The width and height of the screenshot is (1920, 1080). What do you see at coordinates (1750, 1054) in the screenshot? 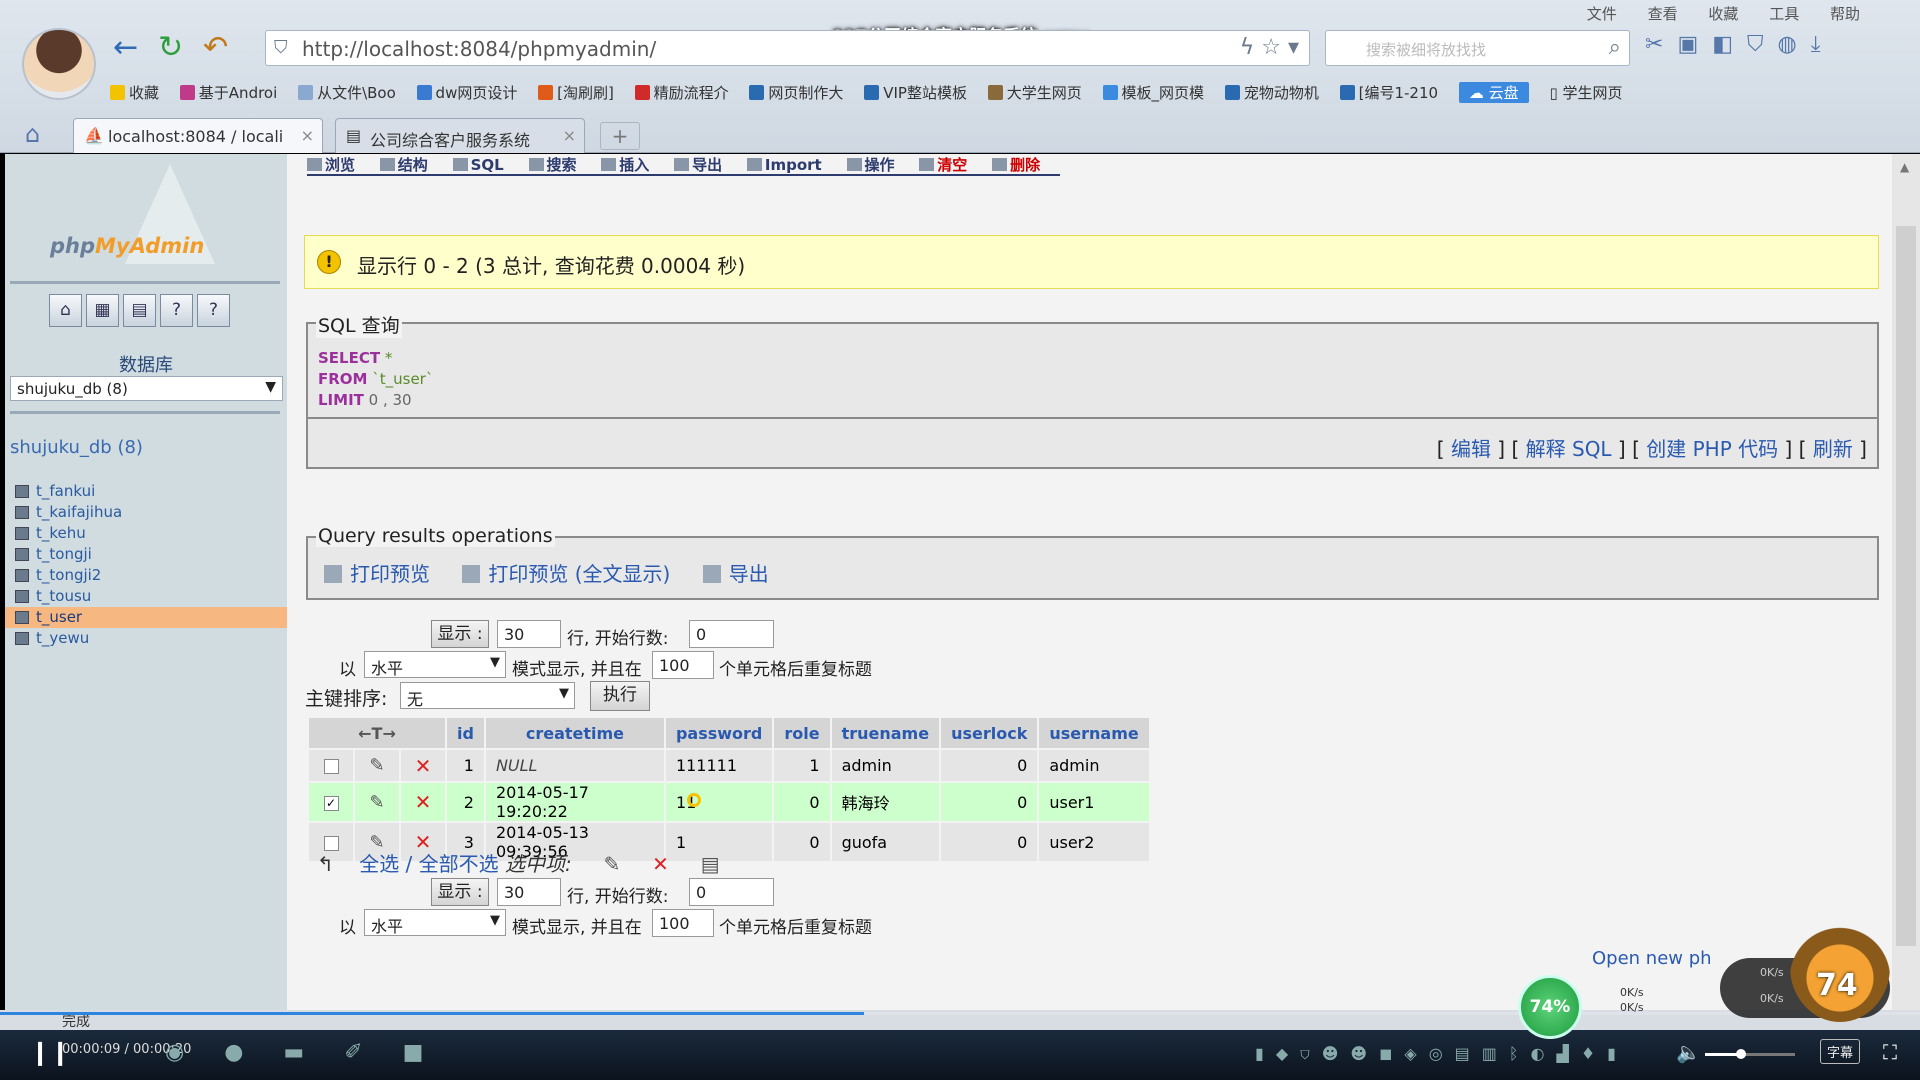
I see `volume-slider` at bounding box center [1750, 1054].